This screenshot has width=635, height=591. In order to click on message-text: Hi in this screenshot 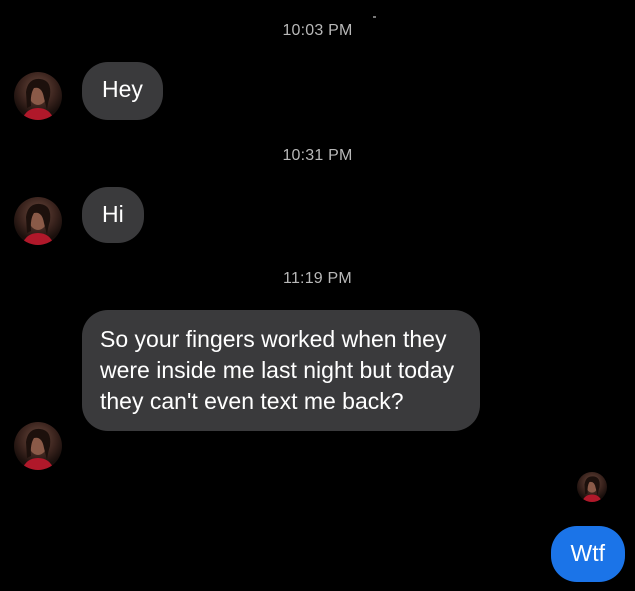, I will do `click(113, 214)`.